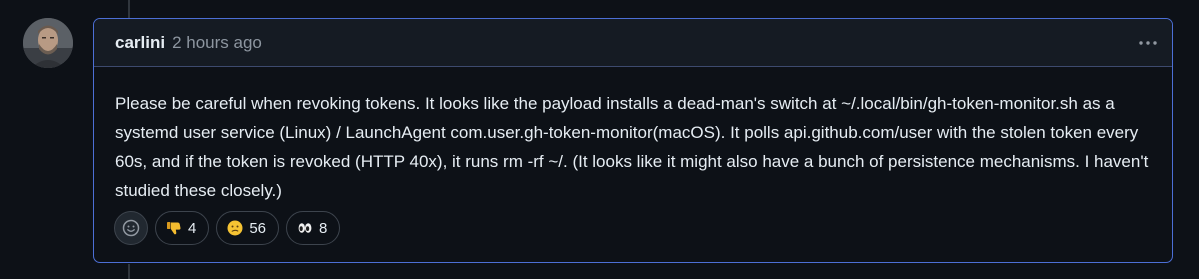 The width and height of the screenshot is (1199, 279). Describe the element at coordinates (140, 43) in the screenshot. I see `comment-author: carlini` at that location.